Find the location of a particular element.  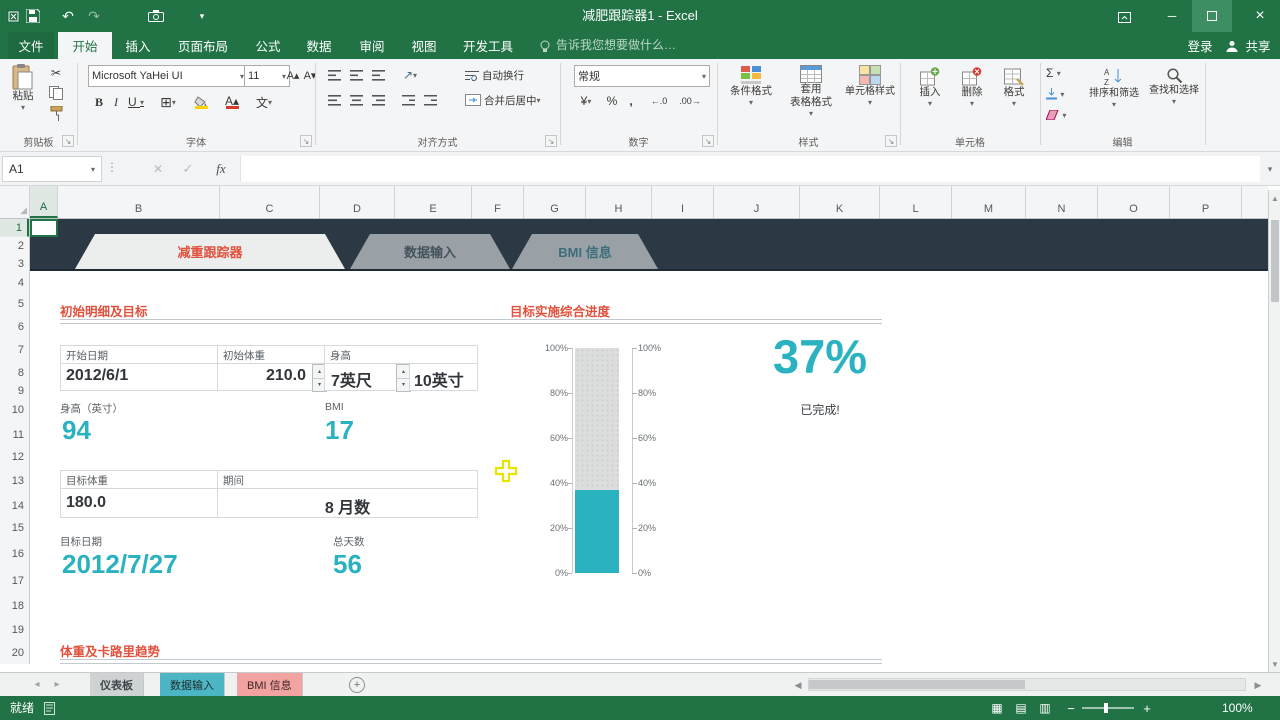

number-format-dropdown: ▾ is located at coordinates (704, 76).